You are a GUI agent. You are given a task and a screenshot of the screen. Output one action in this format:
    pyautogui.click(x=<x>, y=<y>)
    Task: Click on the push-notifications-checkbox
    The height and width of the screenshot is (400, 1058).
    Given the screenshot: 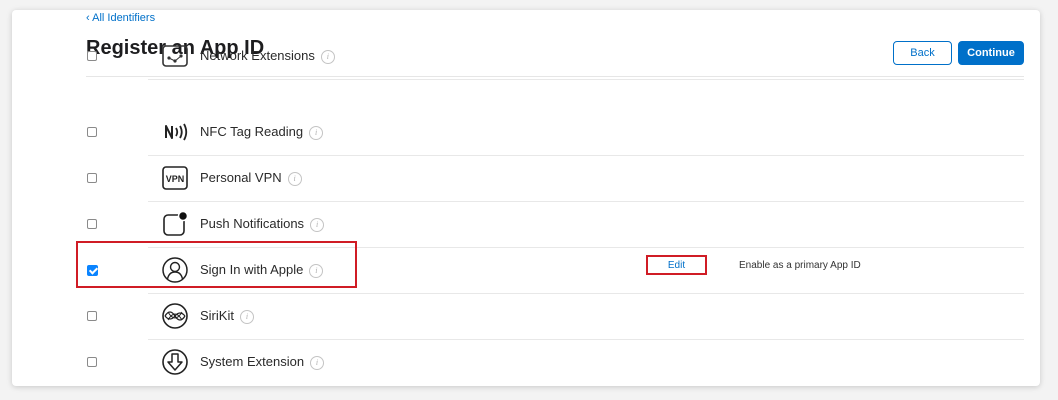 What is the action you would take?
    pyautogui.click(x=92, y=224)
    